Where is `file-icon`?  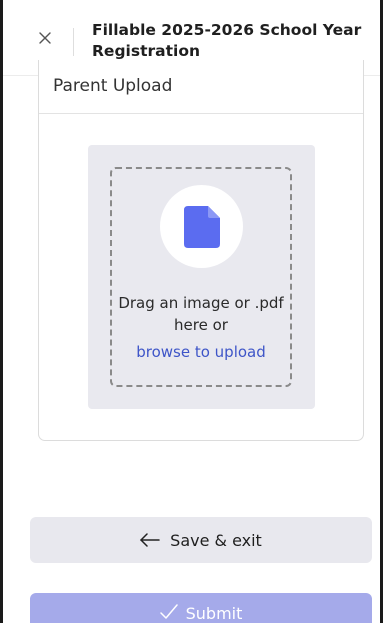 file-icon is located at coordinates (201, 226).